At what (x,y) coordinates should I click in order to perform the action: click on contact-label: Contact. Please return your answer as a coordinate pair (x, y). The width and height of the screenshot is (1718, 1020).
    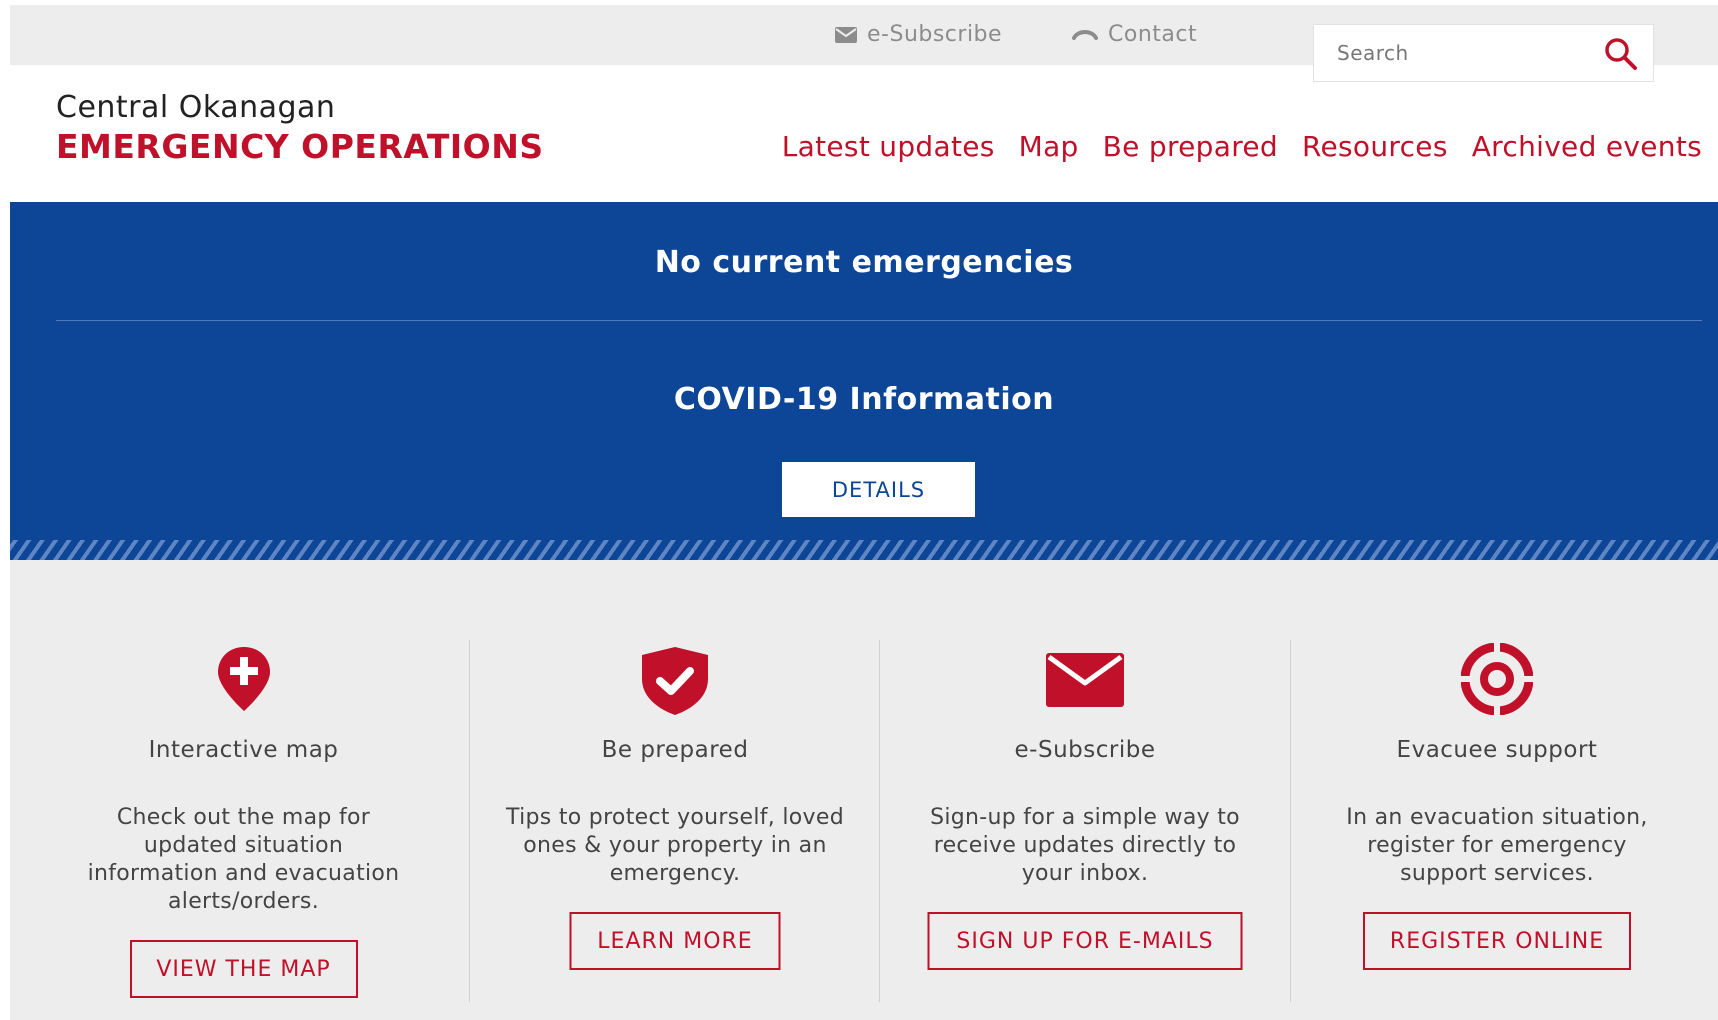
    Looking at the image, I should click on (1153, 34).